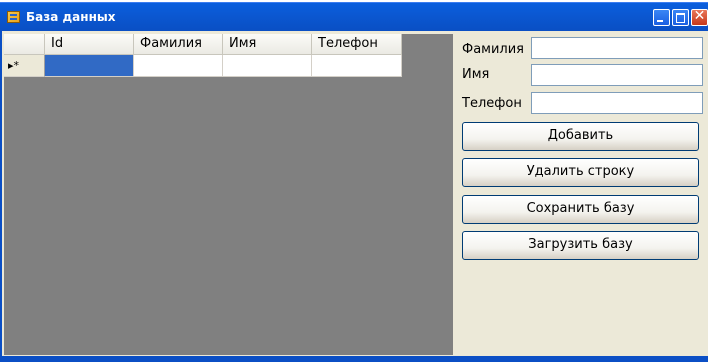 The width and height of the screenshot is (708, 362). I want to click on cell-id, so click(89, 66).